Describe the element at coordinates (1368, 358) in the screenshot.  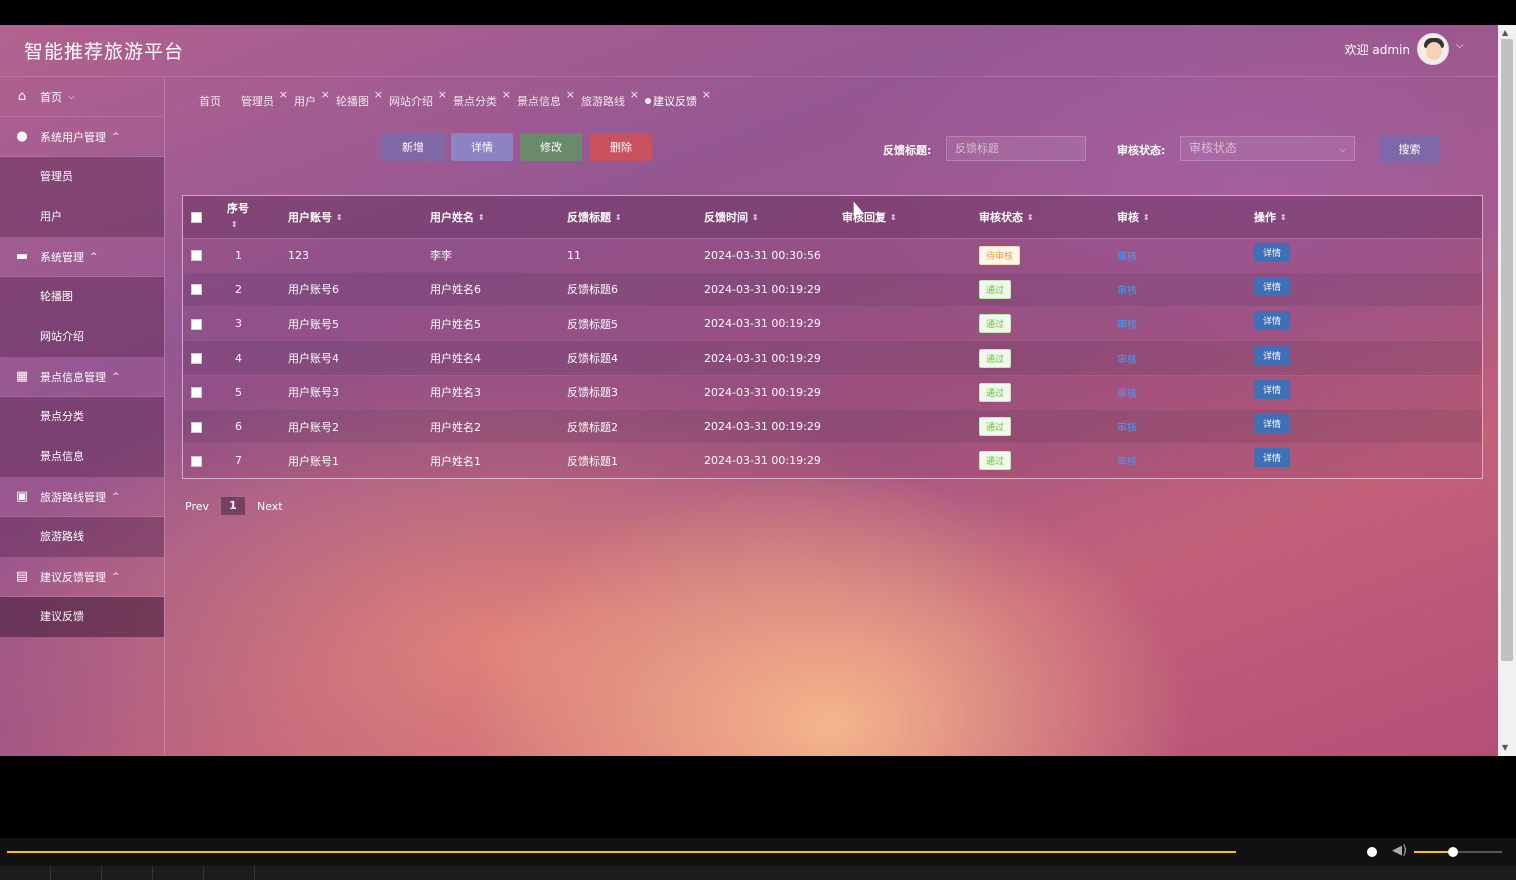
I see `cell-op: 详情` at that location.